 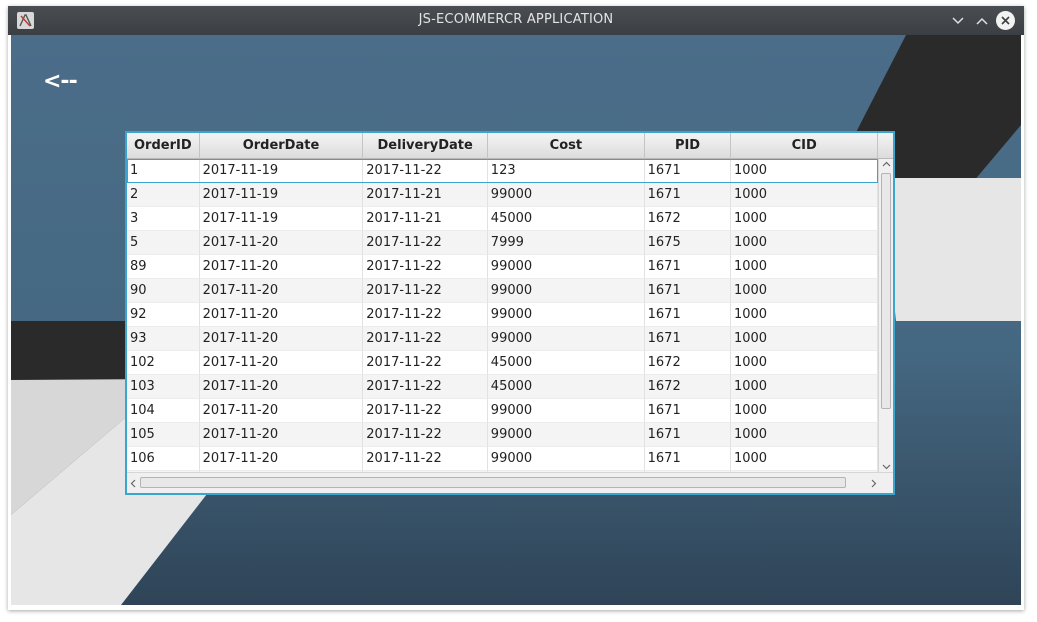 I want to click on cell-orderid: 2, so click(x=163, y=195).